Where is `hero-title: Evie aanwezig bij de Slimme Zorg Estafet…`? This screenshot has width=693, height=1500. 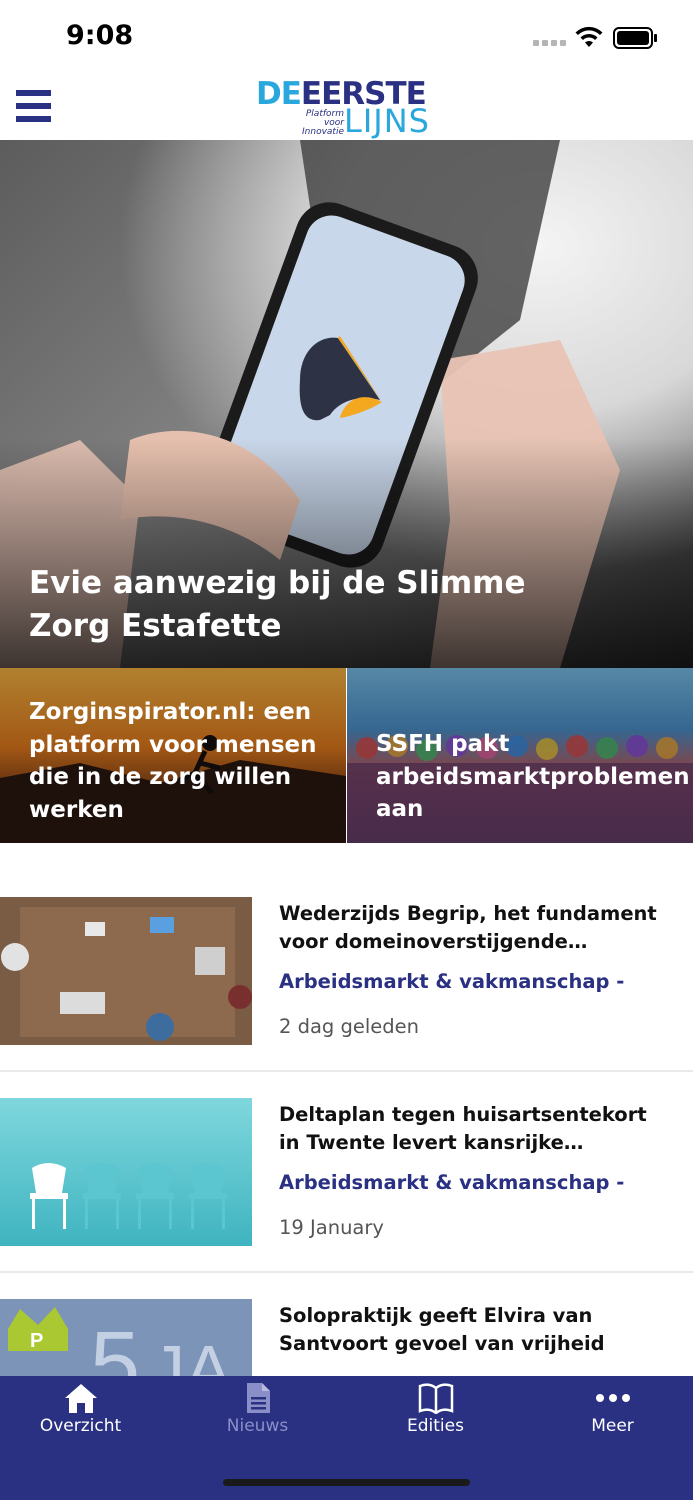
hero-title: Evie aanwezig bij de Slimme Zorg Estafet… is located at coordinates (277, 604).